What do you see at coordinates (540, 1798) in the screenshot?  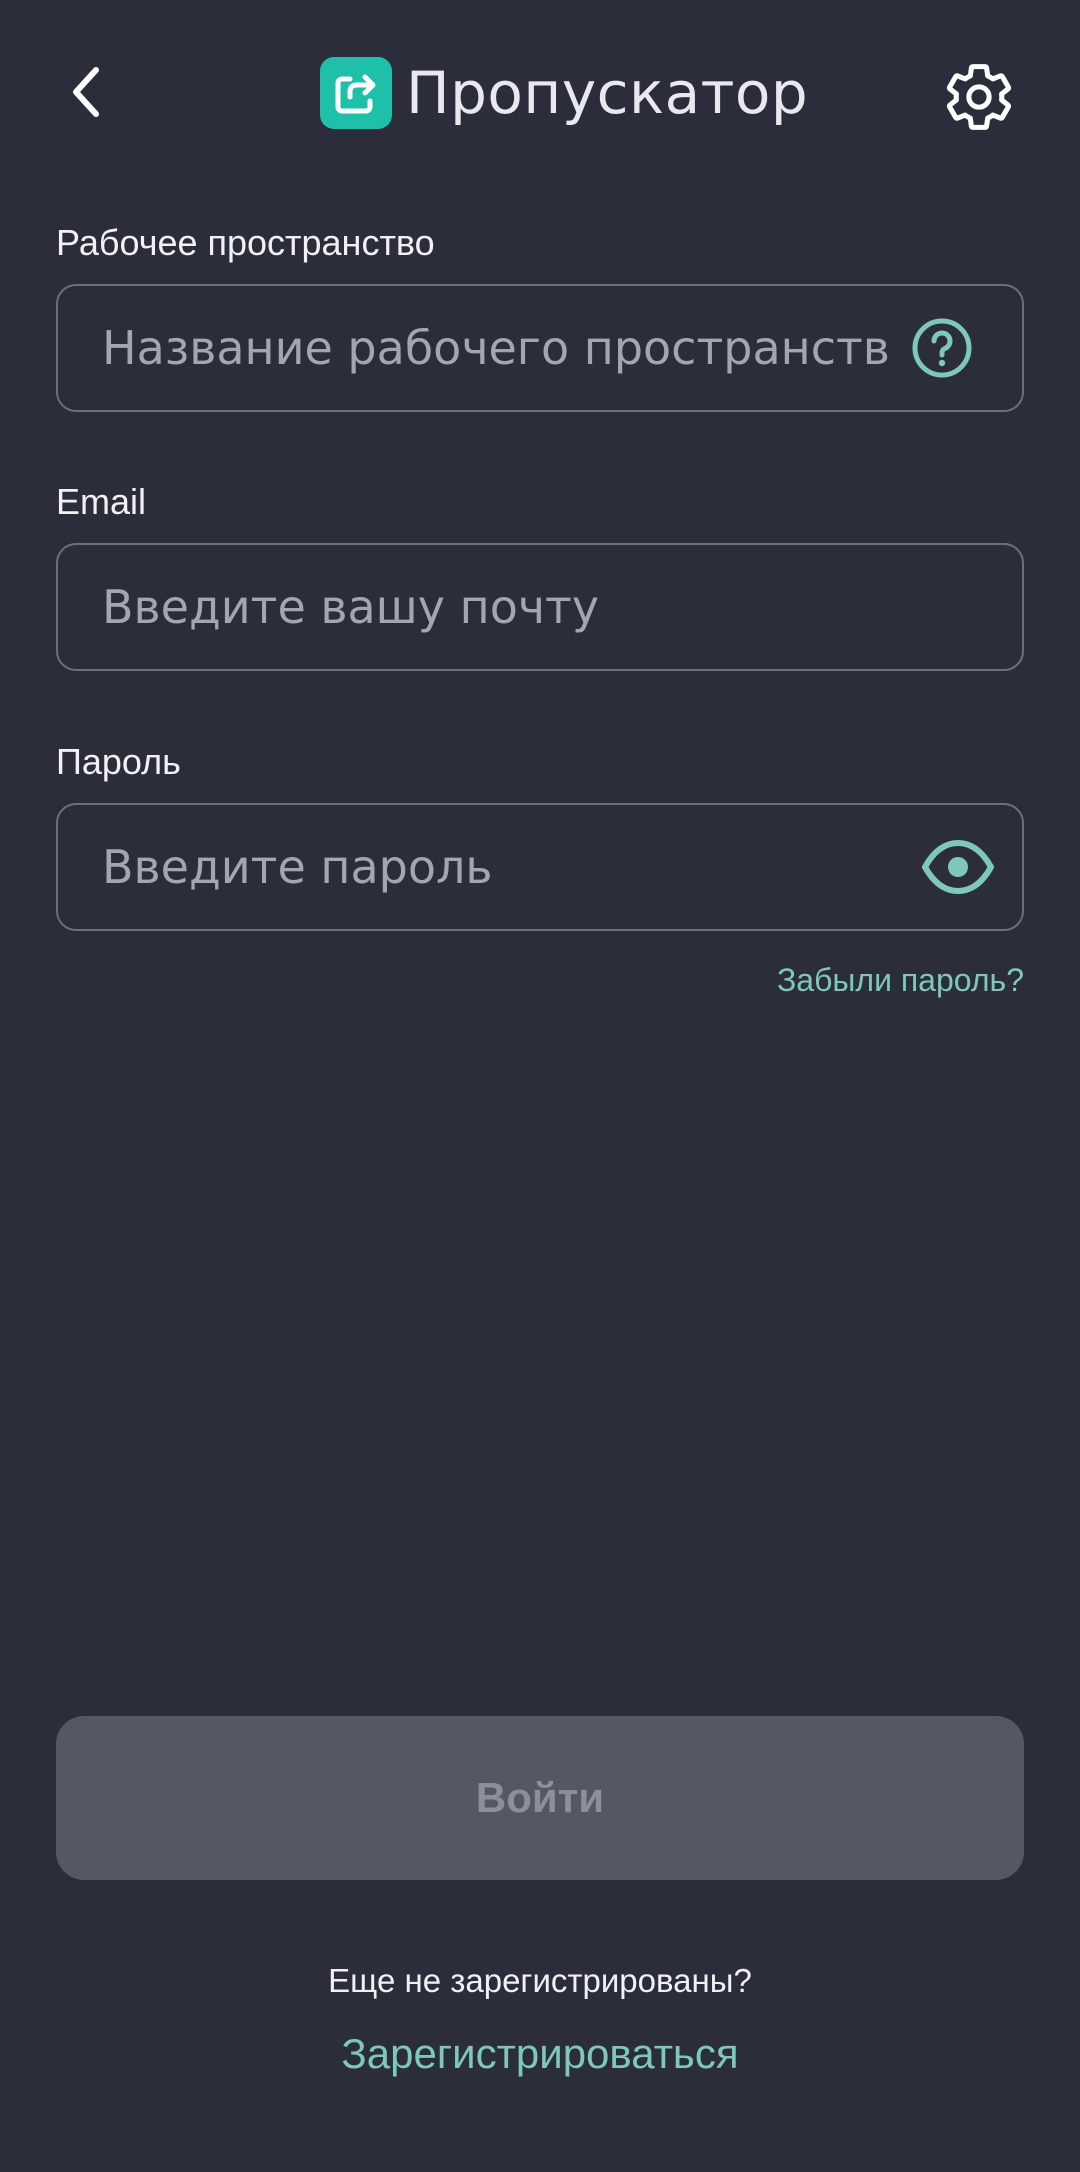 I see `login-button: Войти` at bounding box center [540, 1798].